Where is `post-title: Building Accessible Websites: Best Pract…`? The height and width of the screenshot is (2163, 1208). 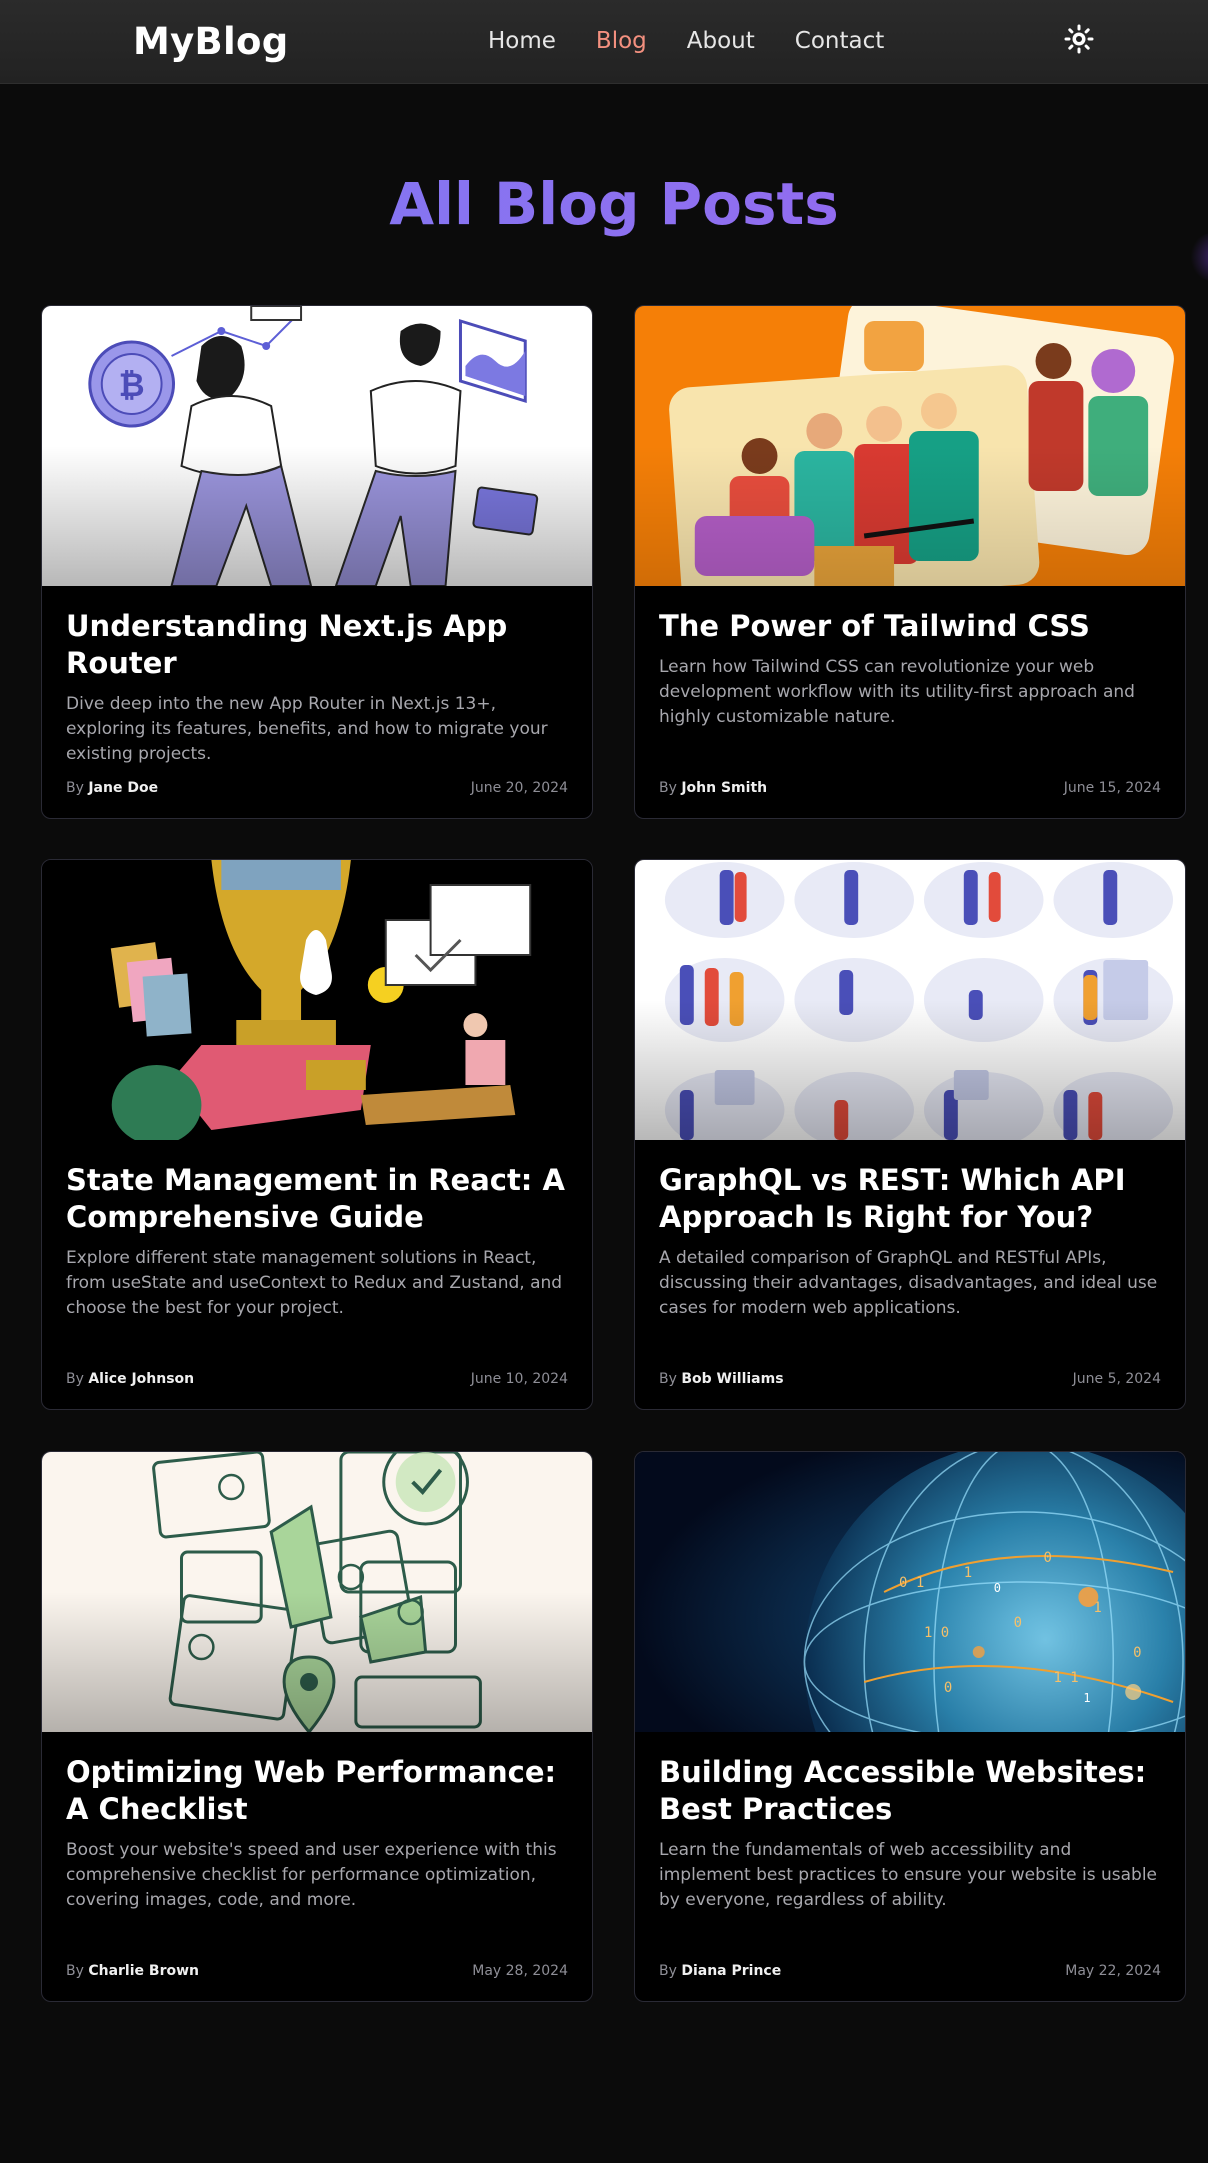
post-title: Building Accessible Websites: Best Pract… is located at coordinates (910, 1791).